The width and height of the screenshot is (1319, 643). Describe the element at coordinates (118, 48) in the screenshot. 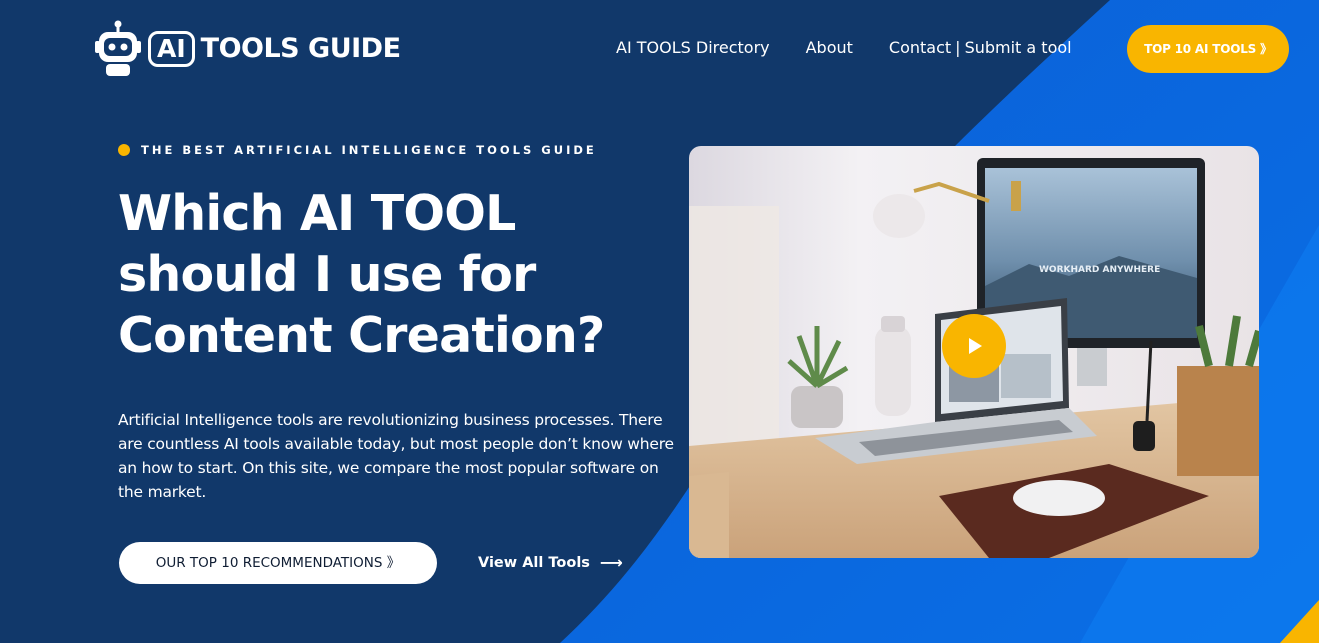

I see `robot-icon` at that location.